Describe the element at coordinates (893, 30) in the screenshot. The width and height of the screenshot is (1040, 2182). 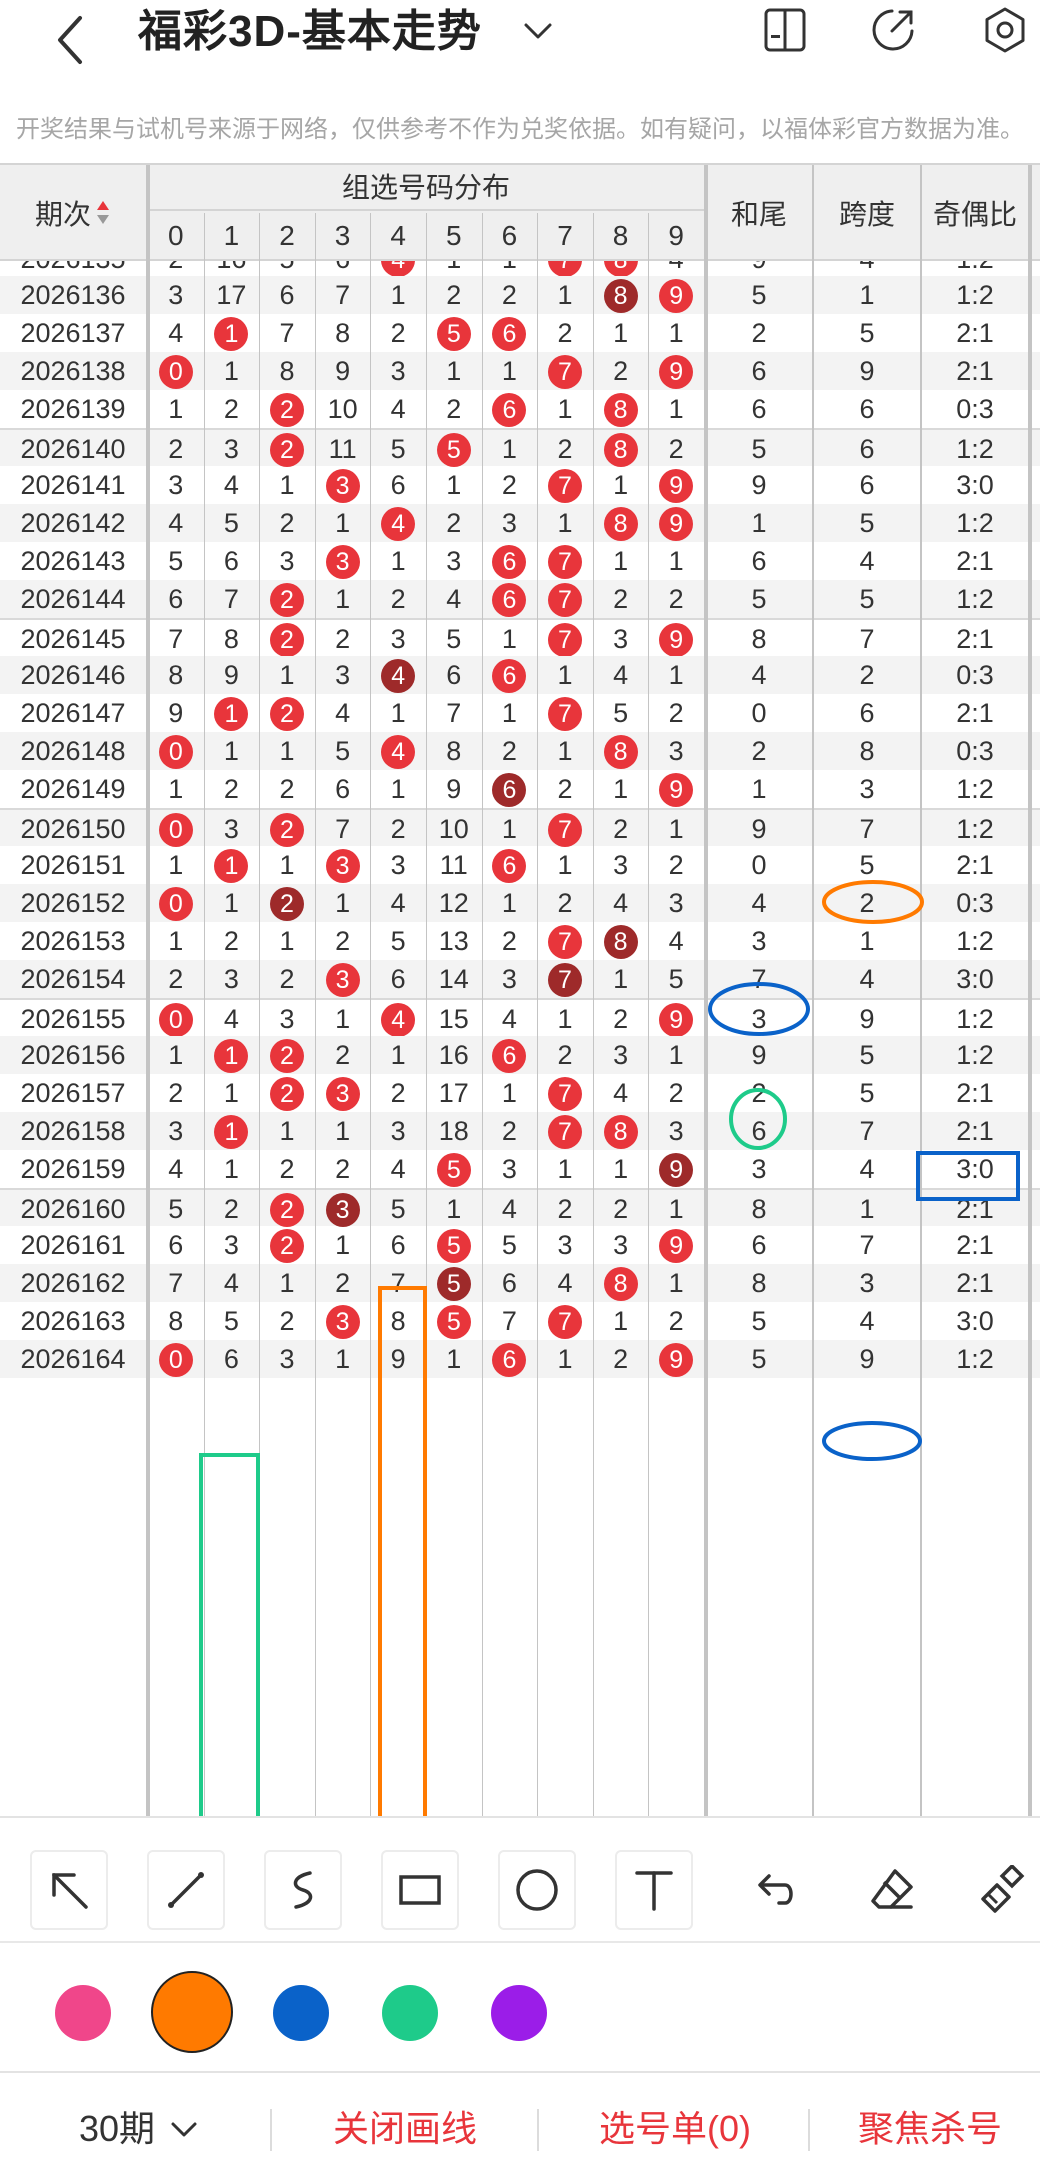
I see `share-icon` at that location.